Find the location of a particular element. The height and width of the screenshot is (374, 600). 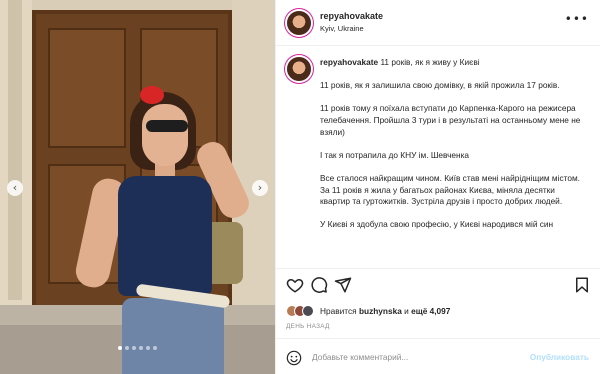

divider is located at coordinates (438, 268).